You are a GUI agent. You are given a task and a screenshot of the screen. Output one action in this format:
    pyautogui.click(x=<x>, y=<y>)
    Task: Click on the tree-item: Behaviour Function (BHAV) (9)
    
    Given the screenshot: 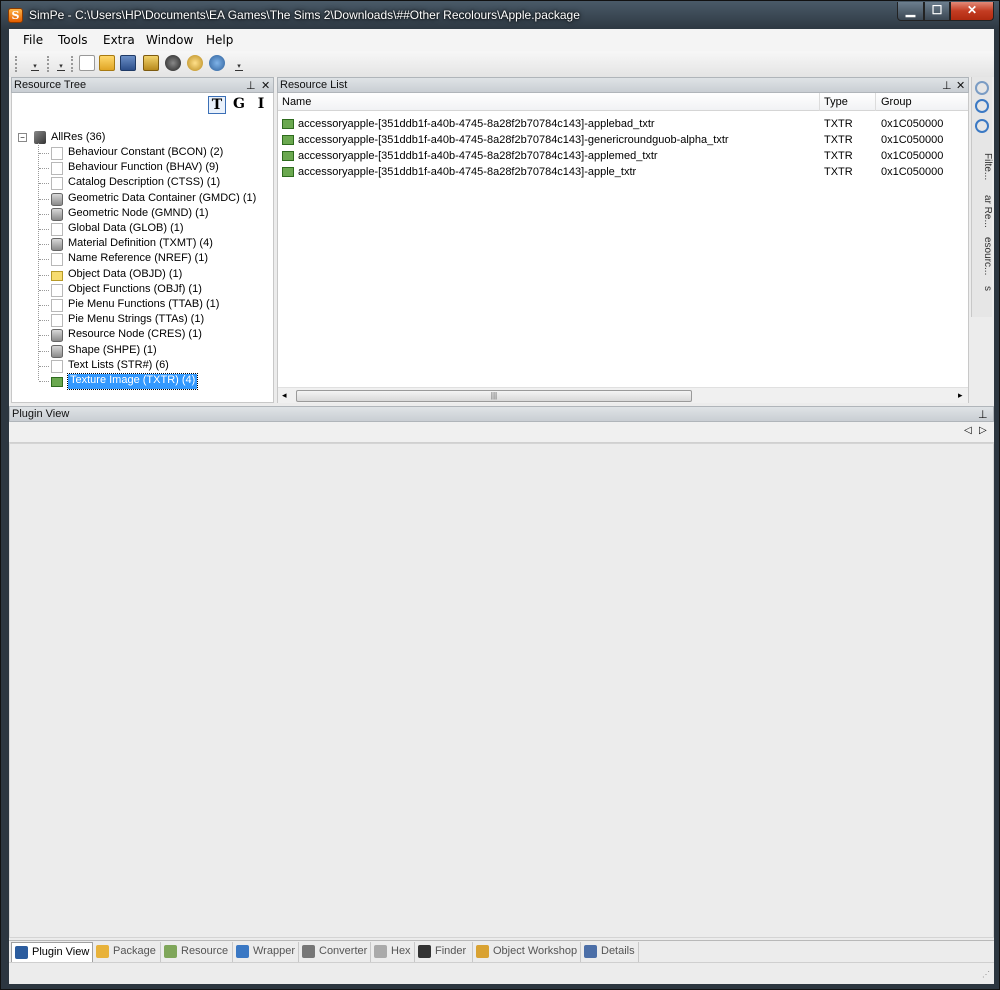 What is the action you would take?
    pyautogui.click(x=143, y=168)
    